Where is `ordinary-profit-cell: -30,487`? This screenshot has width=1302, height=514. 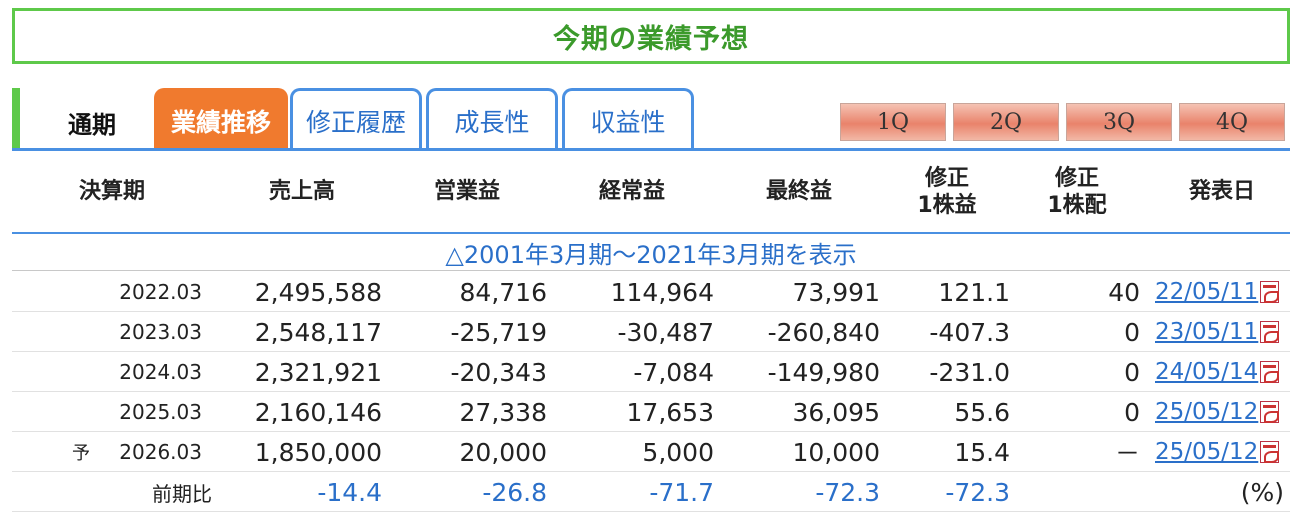
ordinary-profit-cell: -30,487 is located at coordinates (666, 332).